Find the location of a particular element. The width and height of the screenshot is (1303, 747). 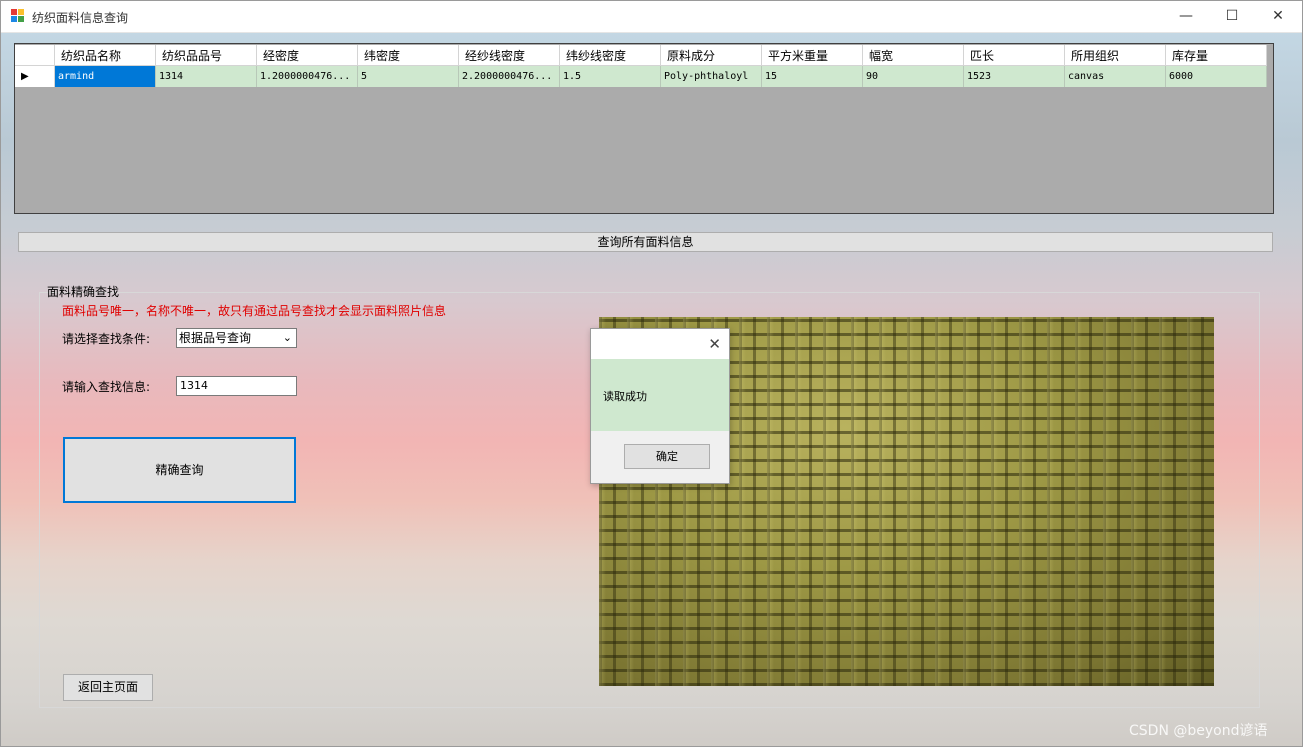

column-header: 经纱线密度 is located at coordinates (509, 55).